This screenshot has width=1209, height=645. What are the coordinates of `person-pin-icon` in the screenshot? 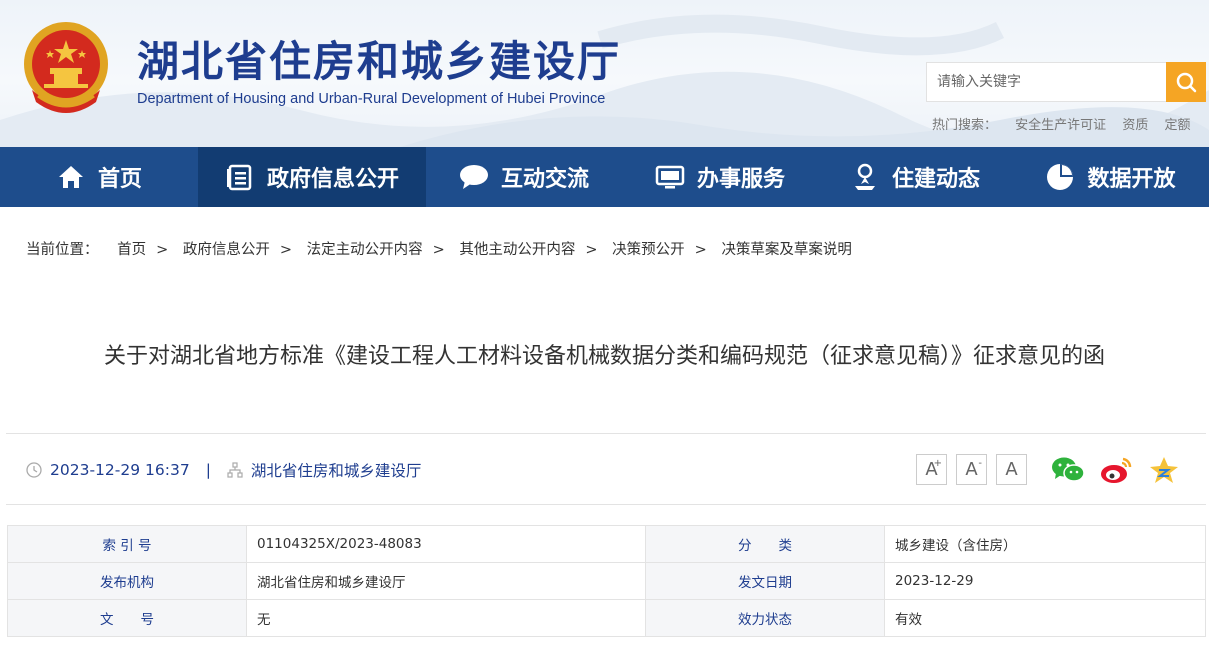 It's located at (865, 177).